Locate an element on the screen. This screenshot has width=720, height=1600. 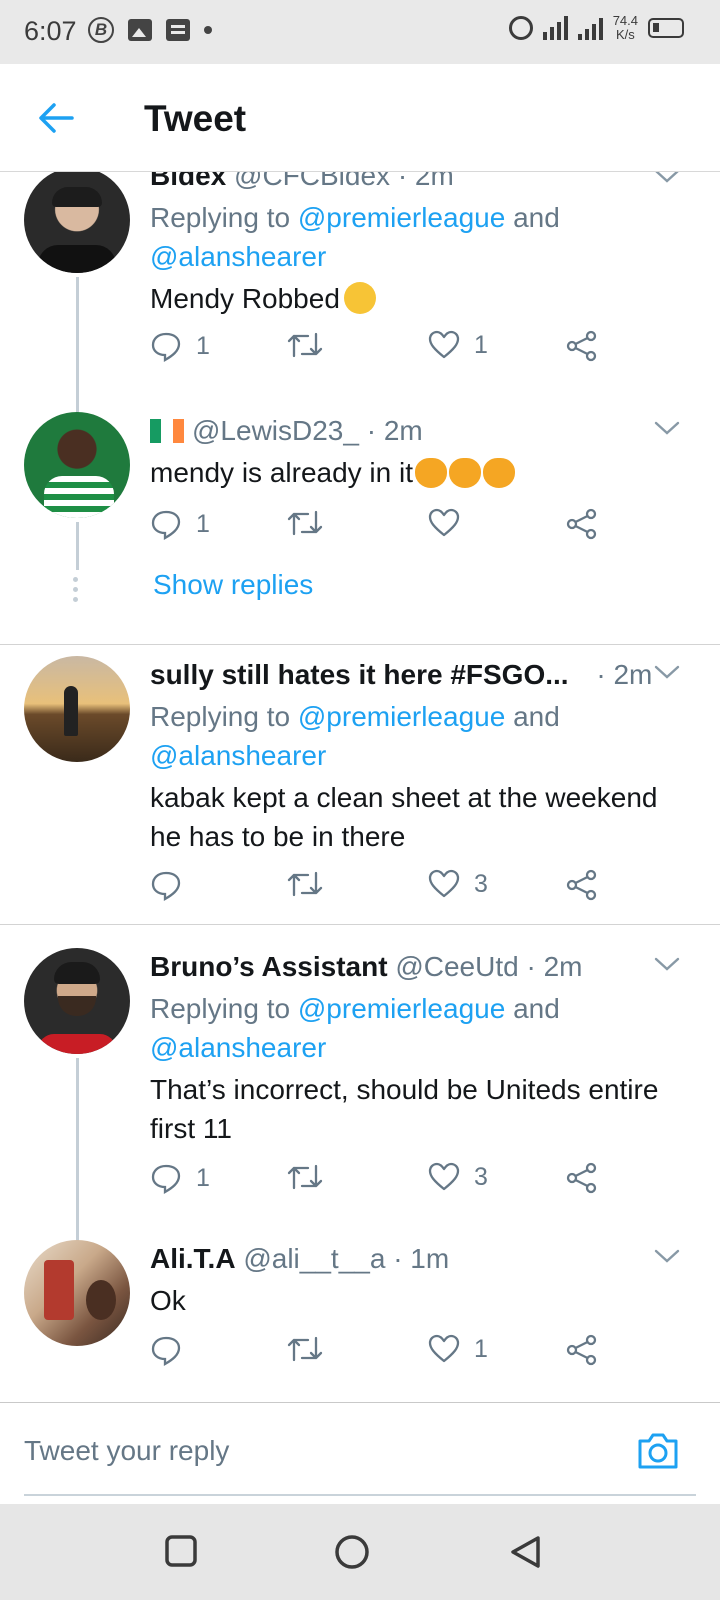
recent-apps-icon is located at coordinates (181, 1551).